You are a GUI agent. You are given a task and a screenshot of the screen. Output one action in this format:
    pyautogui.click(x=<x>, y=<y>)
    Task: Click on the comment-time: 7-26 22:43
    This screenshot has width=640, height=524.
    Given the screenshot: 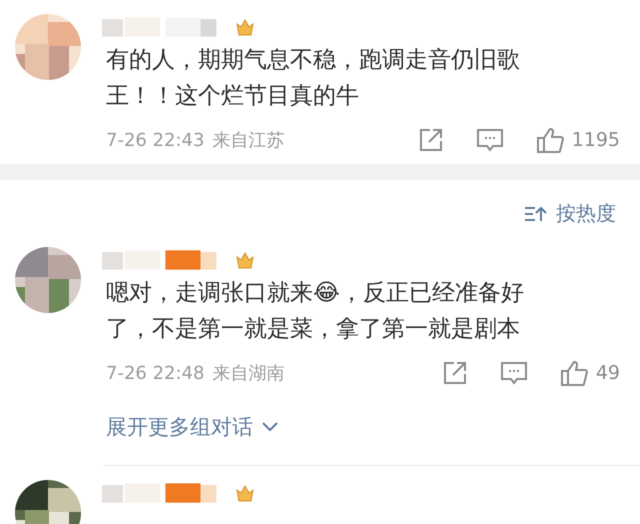 What is the action you would take?
    pyautogui.click(x=155, y=140)
    